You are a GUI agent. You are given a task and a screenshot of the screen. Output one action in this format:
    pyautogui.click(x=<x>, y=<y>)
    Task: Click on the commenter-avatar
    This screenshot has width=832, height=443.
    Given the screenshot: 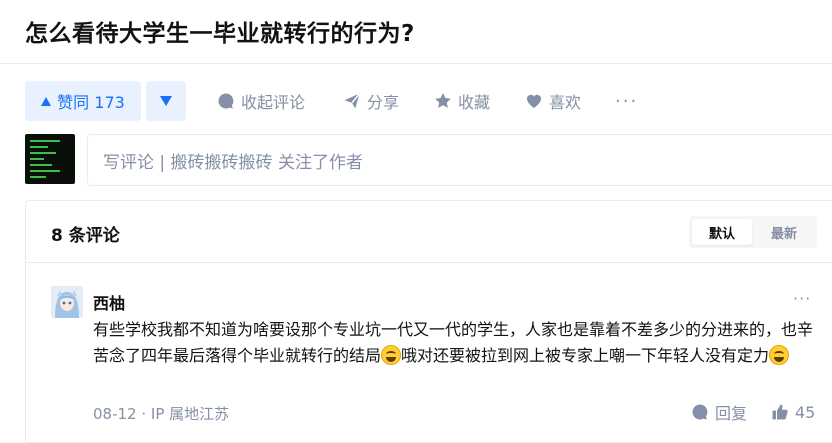 What is the action you would take?
    pyautogui.click(x=67, y=302)
    